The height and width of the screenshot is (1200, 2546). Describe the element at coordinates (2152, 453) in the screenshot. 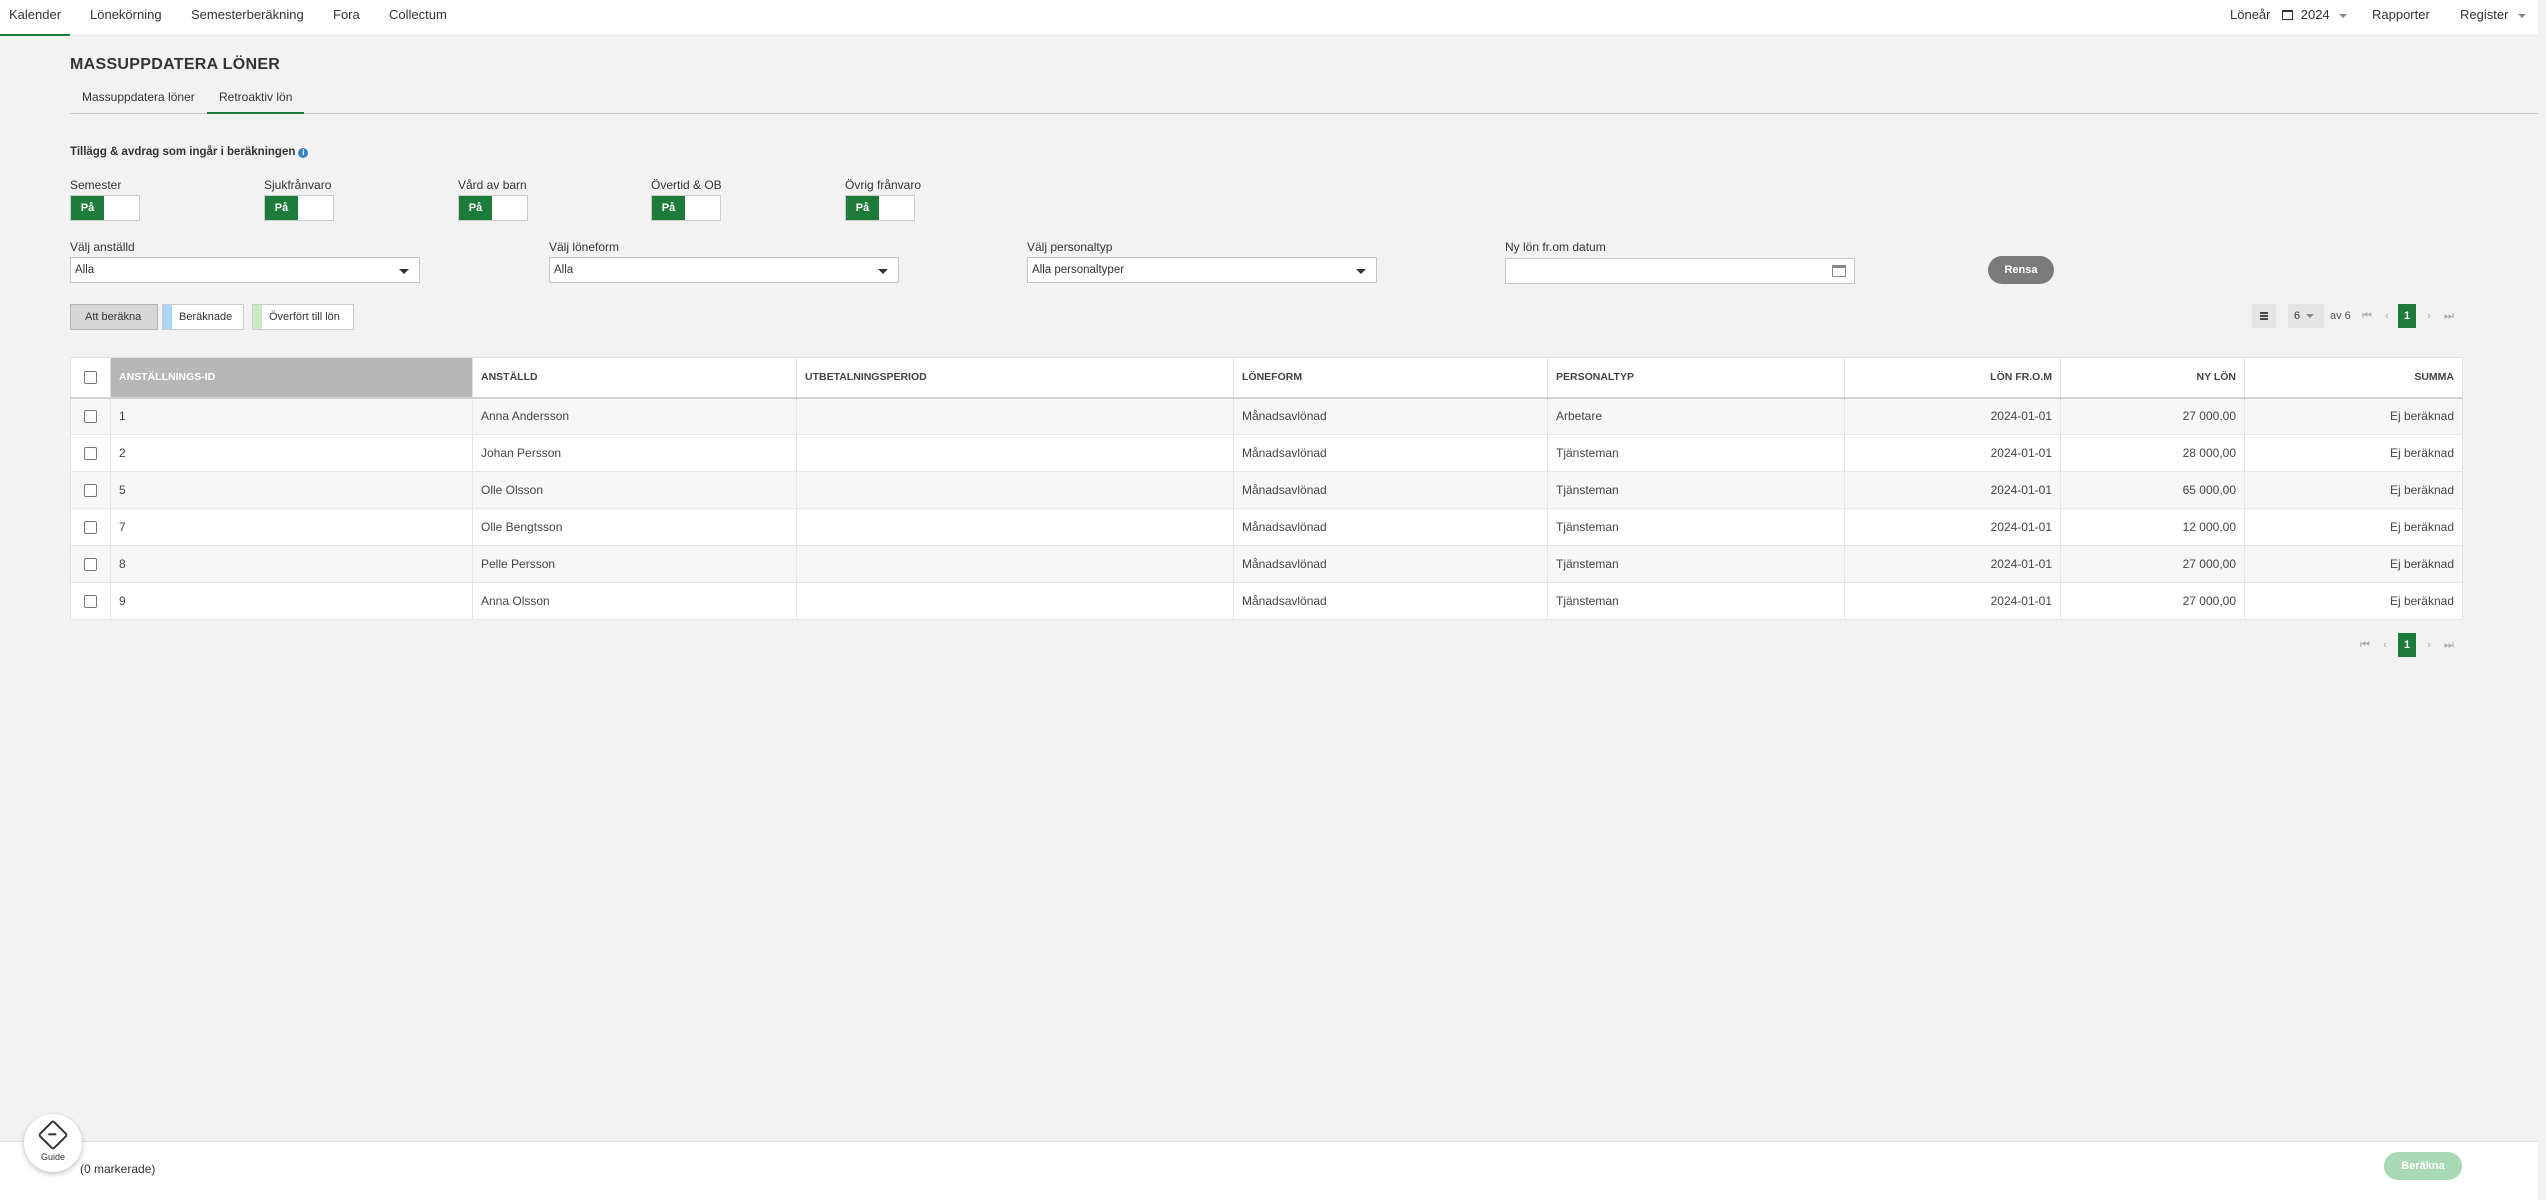

I see `cell-new-salary: 28 000,00` at that location.